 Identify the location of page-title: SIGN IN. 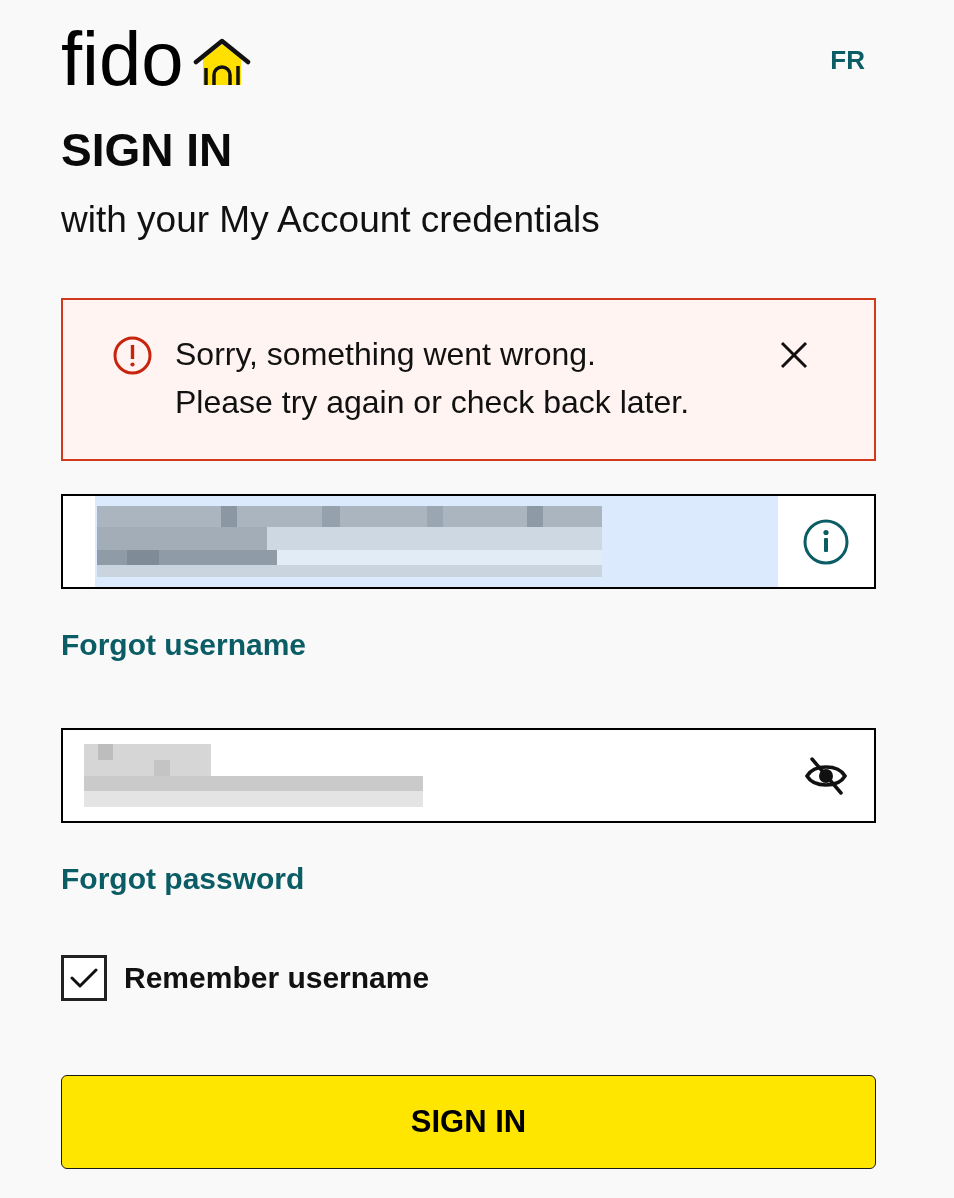
(147, 150).